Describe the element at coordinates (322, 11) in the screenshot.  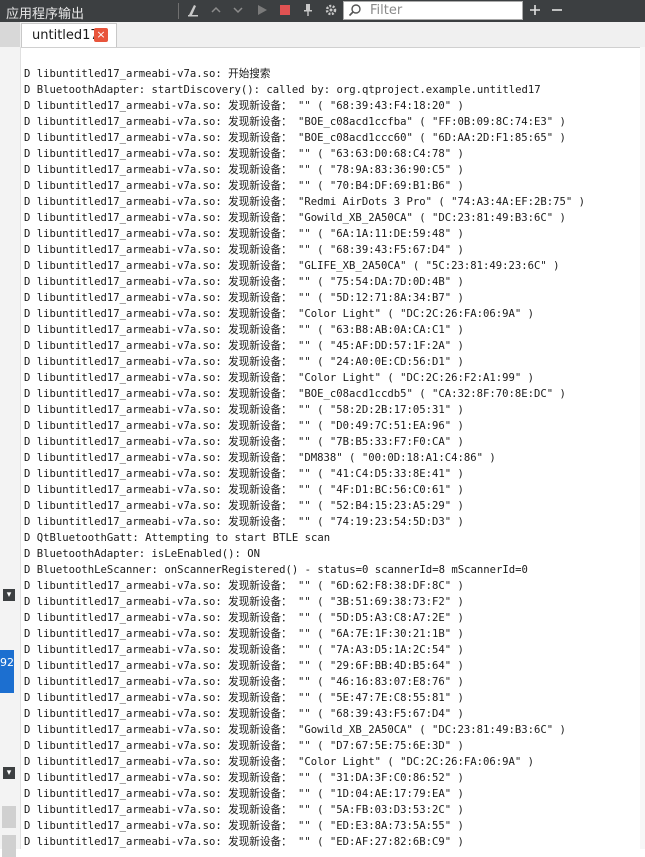
I see `output-toolbar: 应用程序输出 Filter` at that location.